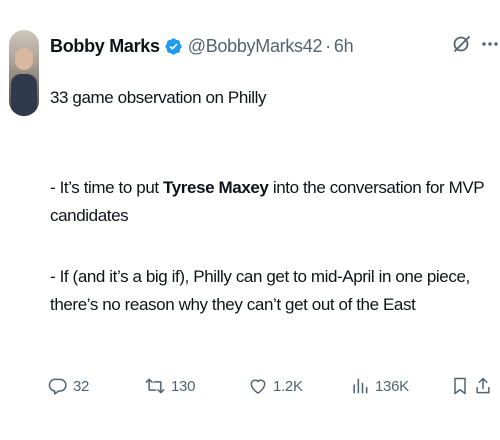  I want to click on views-button: 136K, so click(379, 386).